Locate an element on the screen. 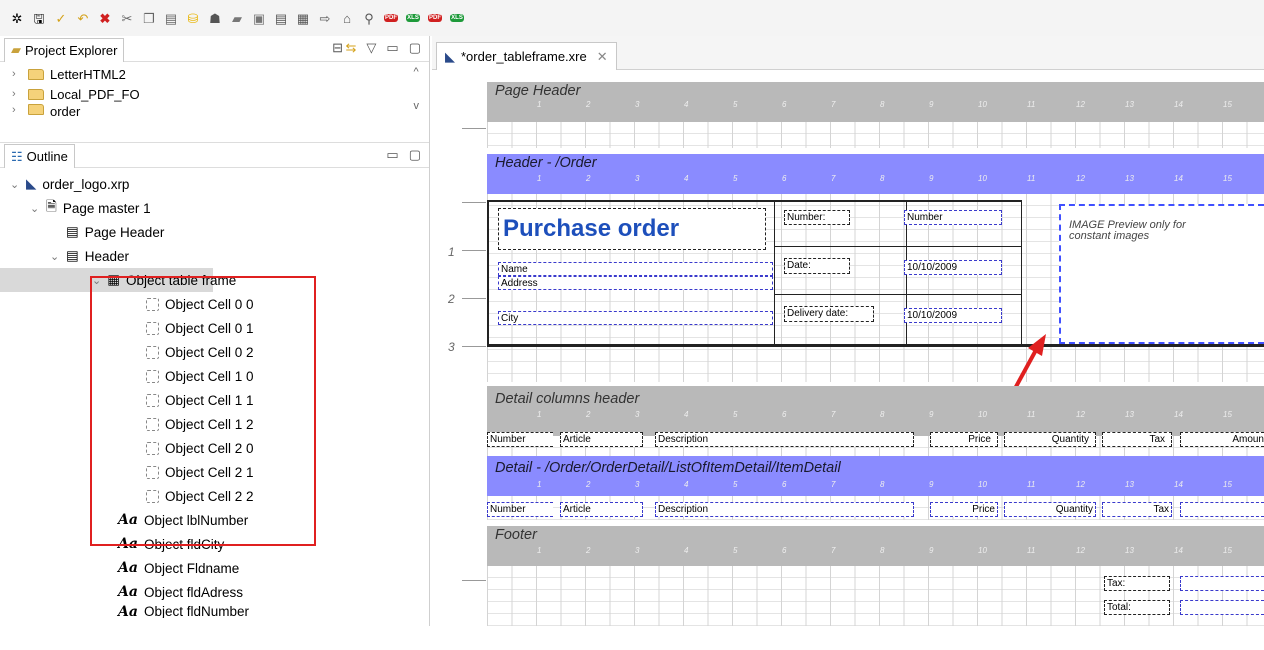 The height and width of the screenshot is (650, 1264). column-article: Article is located at coordinates (601, 439).